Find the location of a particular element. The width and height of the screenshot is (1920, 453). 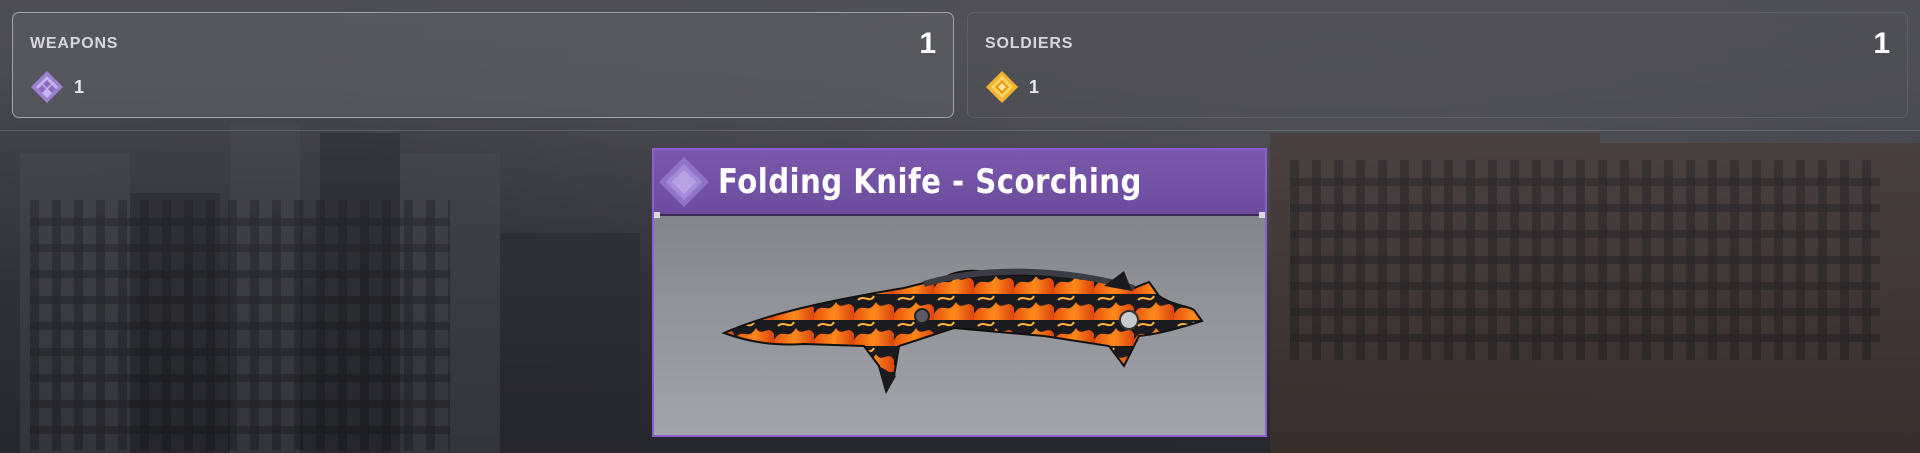

soldiers-panel: SOLDIERS 1 1 is located at coordinates (1437, 65).